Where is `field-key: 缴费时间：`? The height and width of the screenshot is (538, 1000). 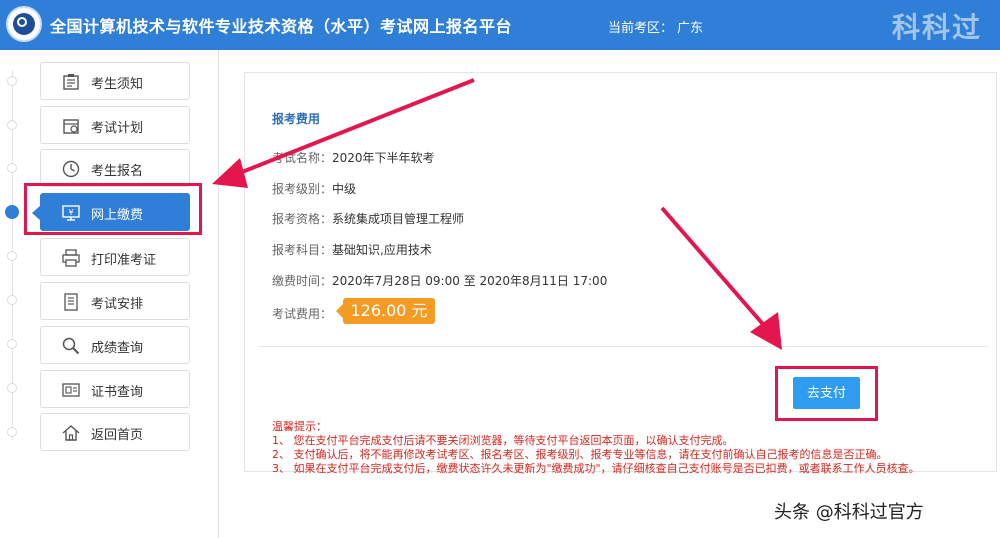
field-key: 缴费时间： is located at coordinates (302, 281).